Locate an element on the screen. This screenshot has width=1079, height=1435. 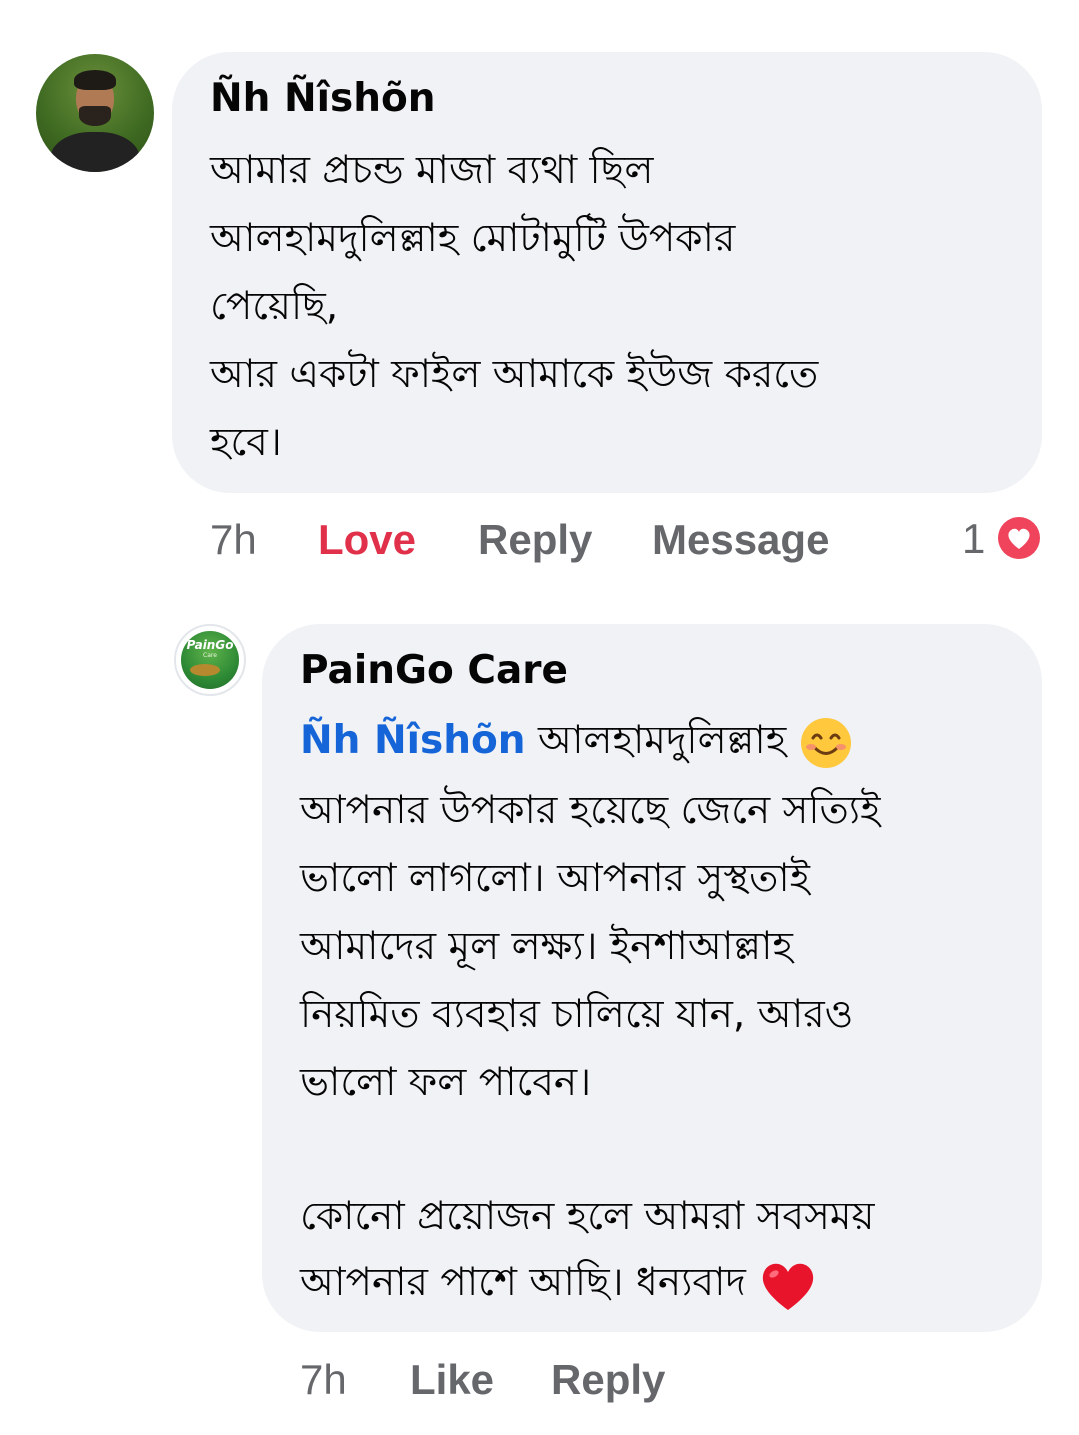
comment-text-line: আলহামদুলিল্লাহ মোটামুটি উপকার is located at coordinates (473, 238).